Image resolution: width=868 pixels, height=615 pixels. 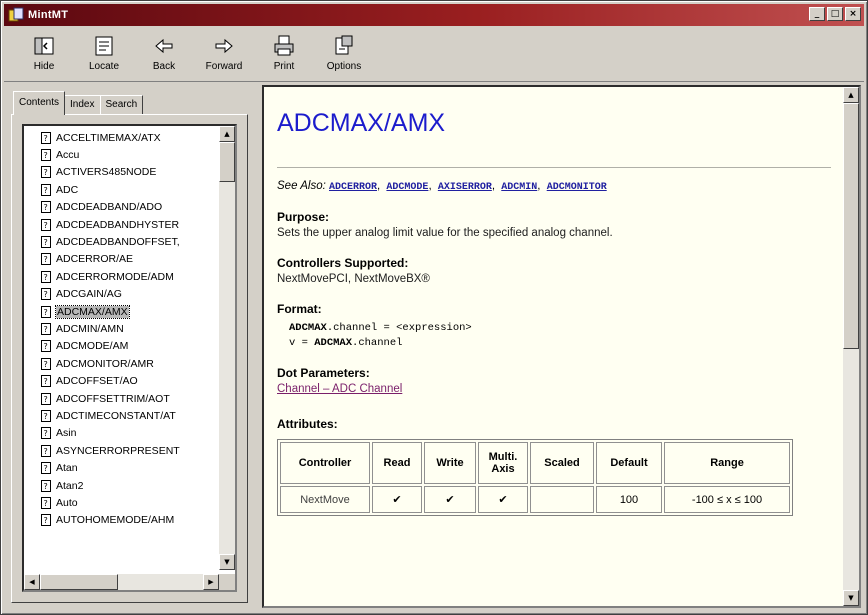 I want to click on list-item-label: ACTIVERS485NODE, so click(x=106, y=172).